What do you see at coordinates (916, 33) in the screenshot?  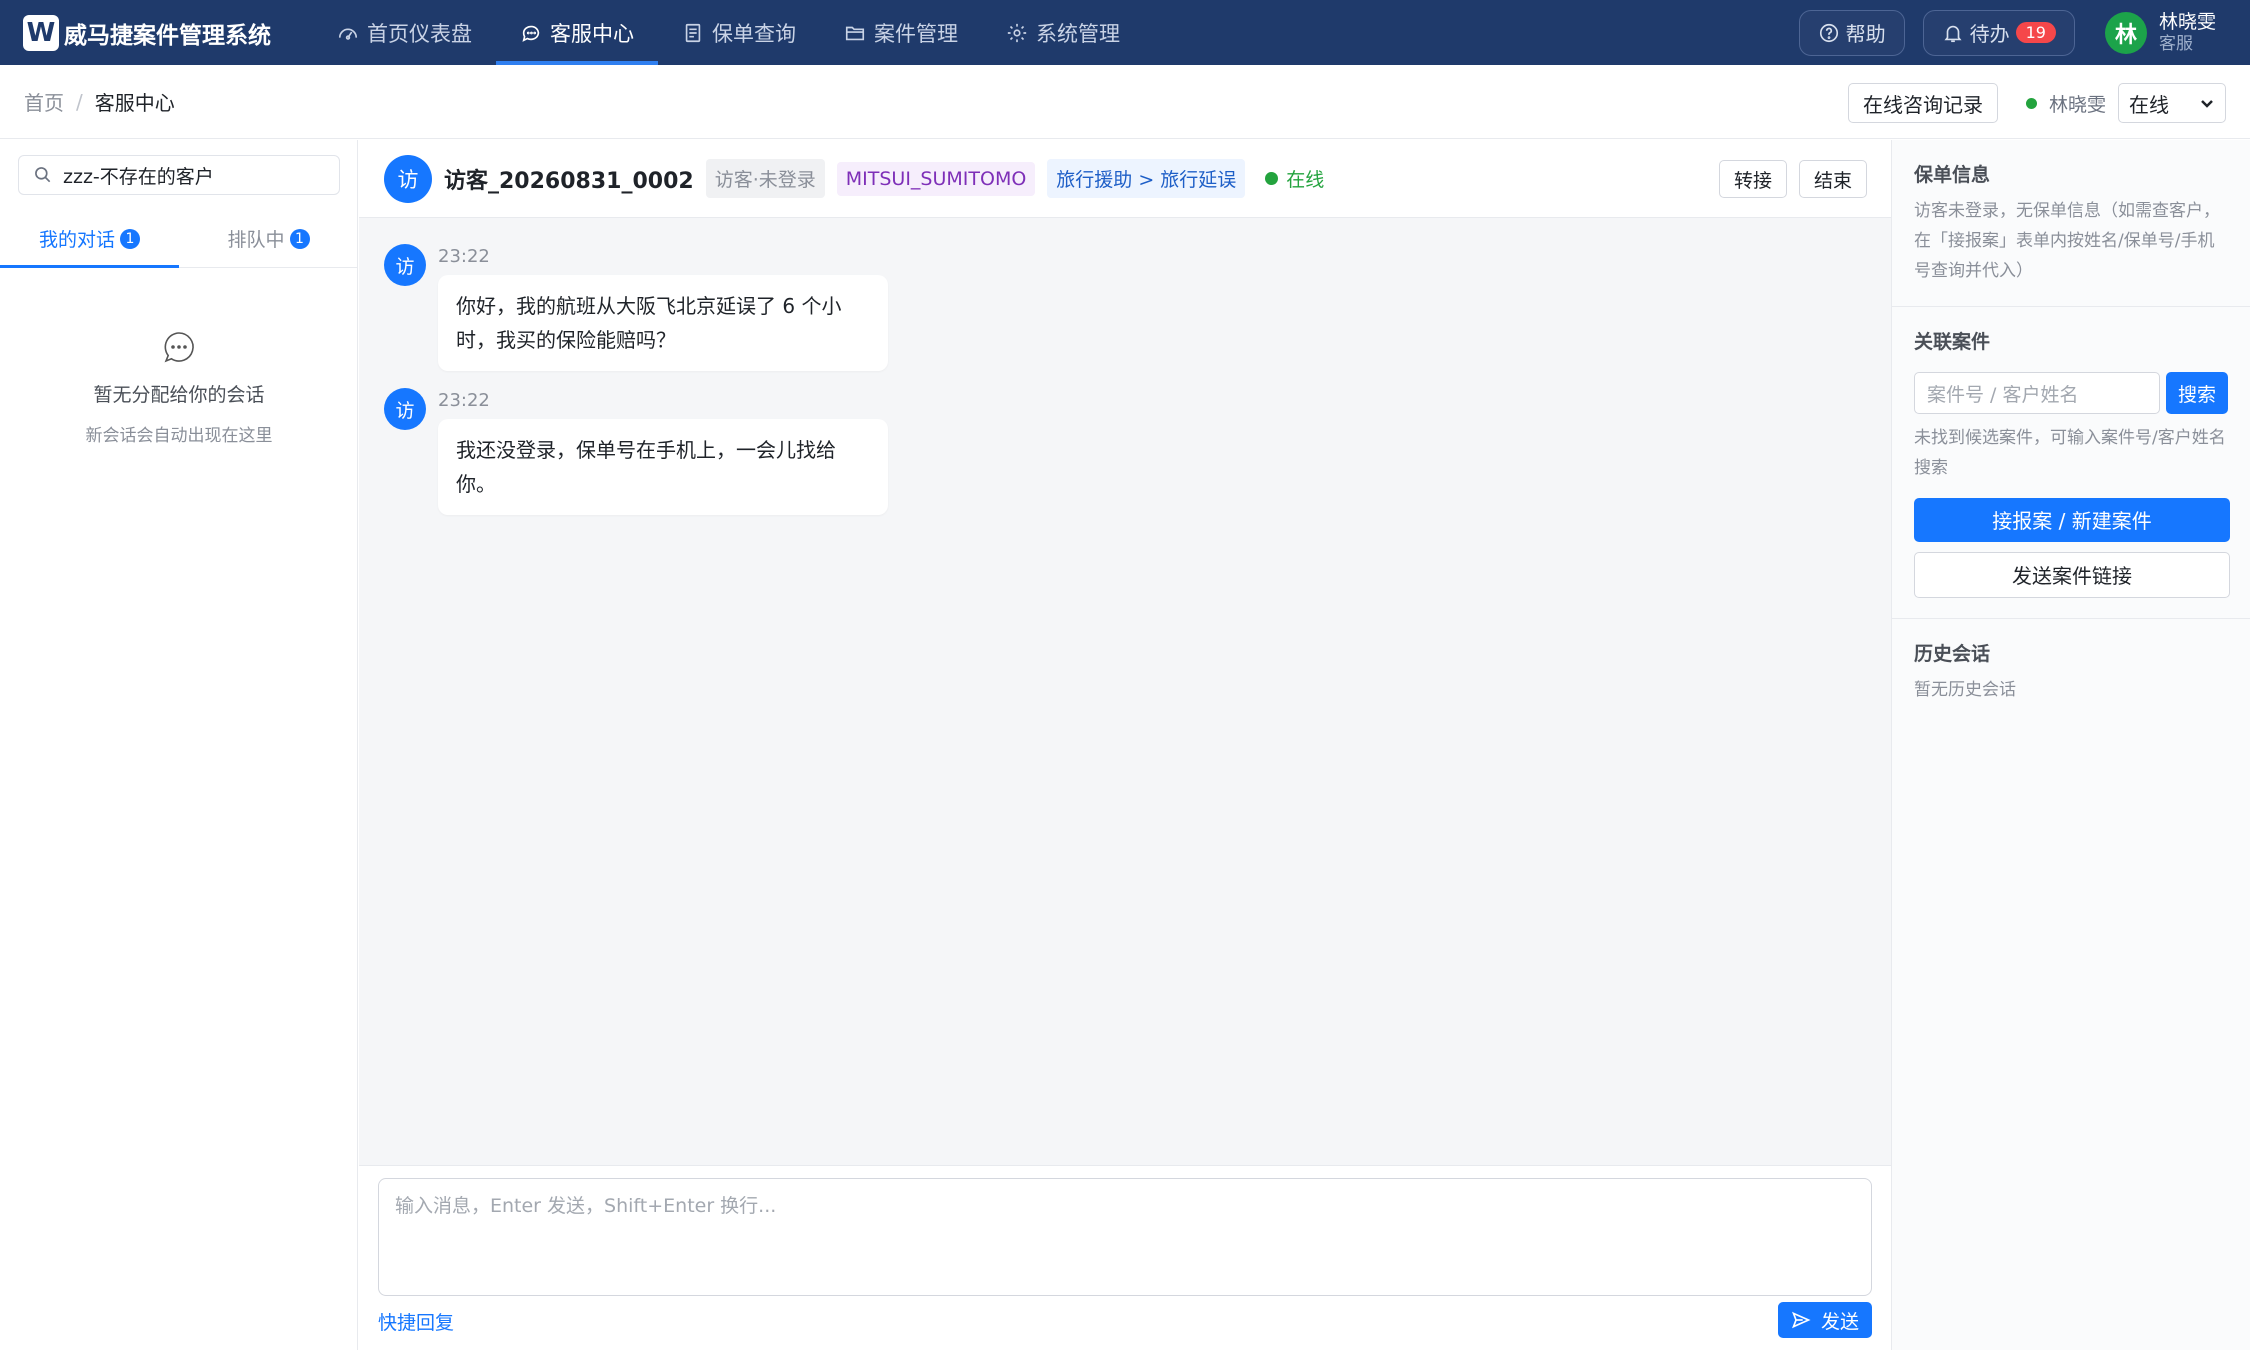 I see `nav-case-management-label: 案件管理` at bounding box center [916, 33].